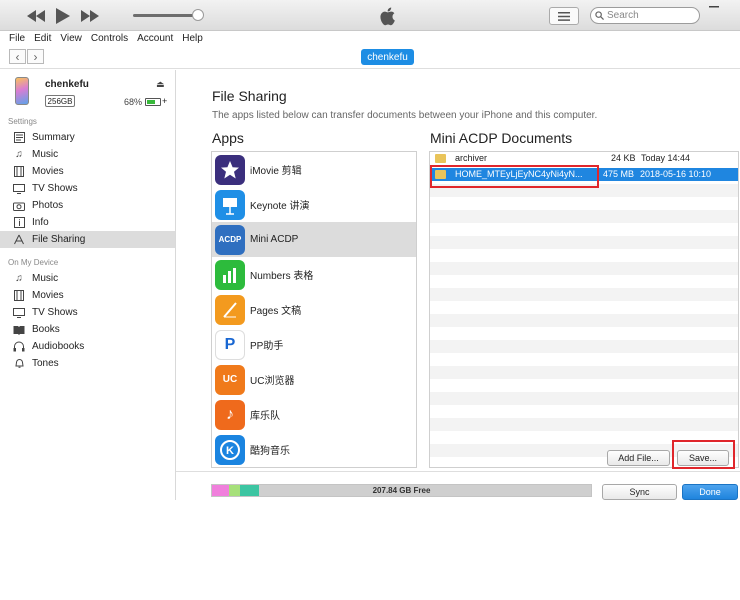 Image resolution: width=740 pixels, height=600 pixels. Describe the element at coordinates (63, 16) in the screenshot. I see `play-icon` at that location.